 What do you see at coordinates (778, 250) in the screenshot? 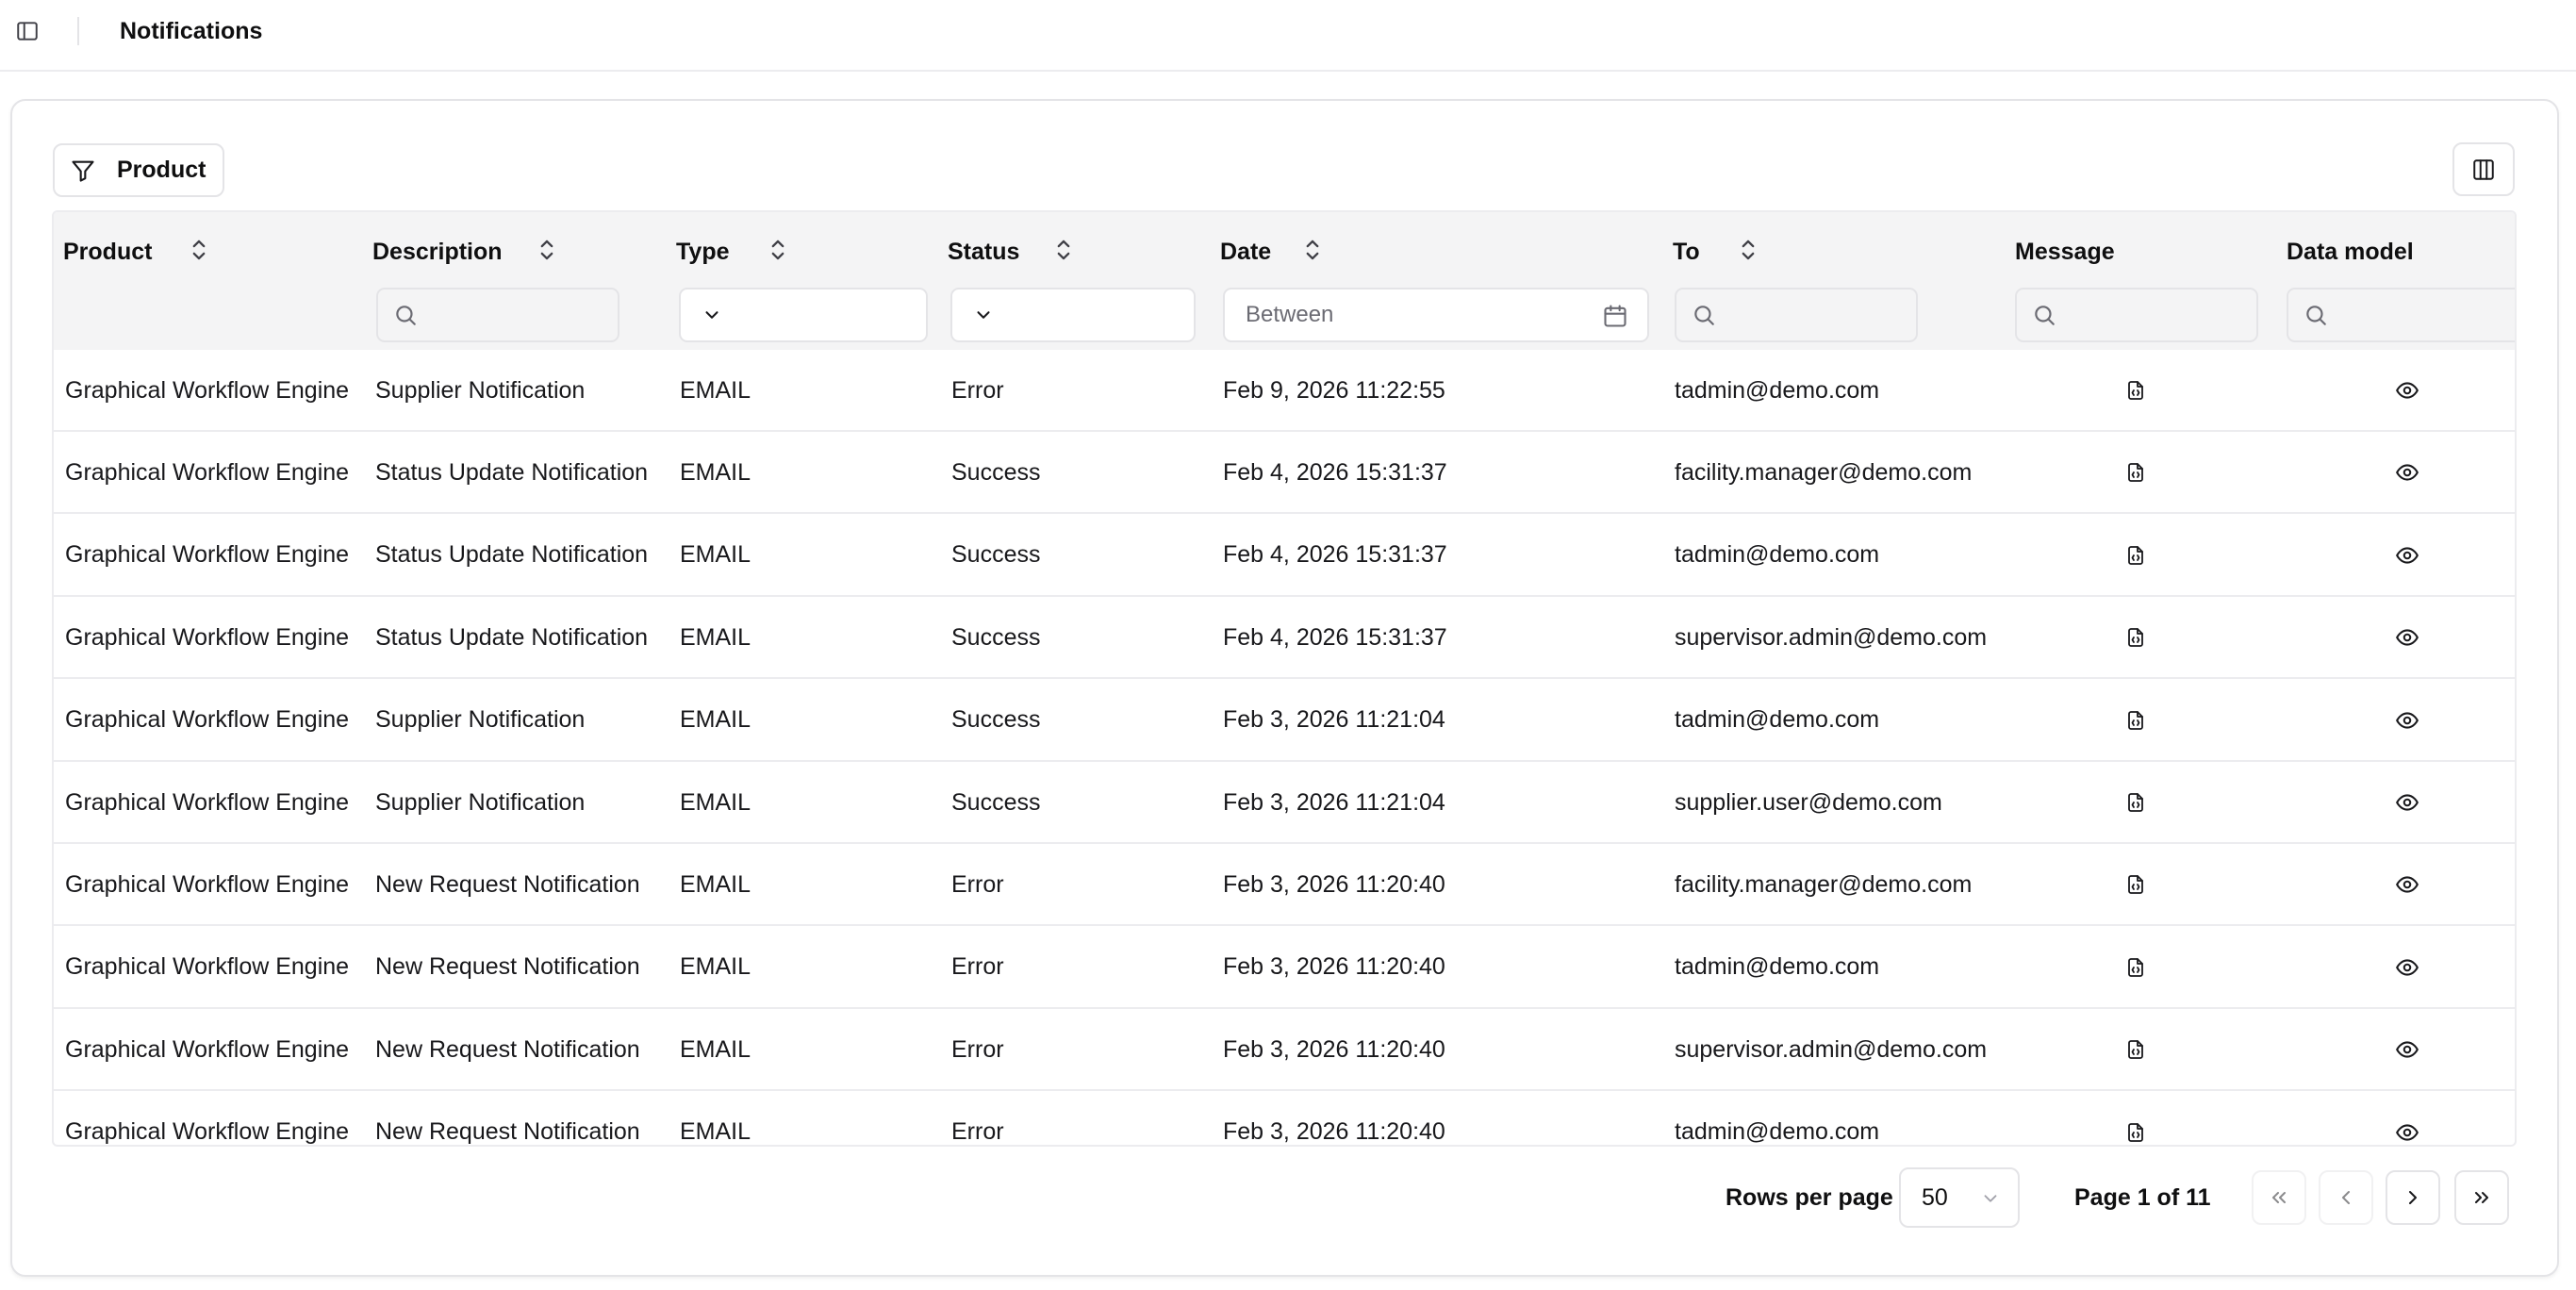
I see `sort-type-icon` at bounding box center [778, 250].